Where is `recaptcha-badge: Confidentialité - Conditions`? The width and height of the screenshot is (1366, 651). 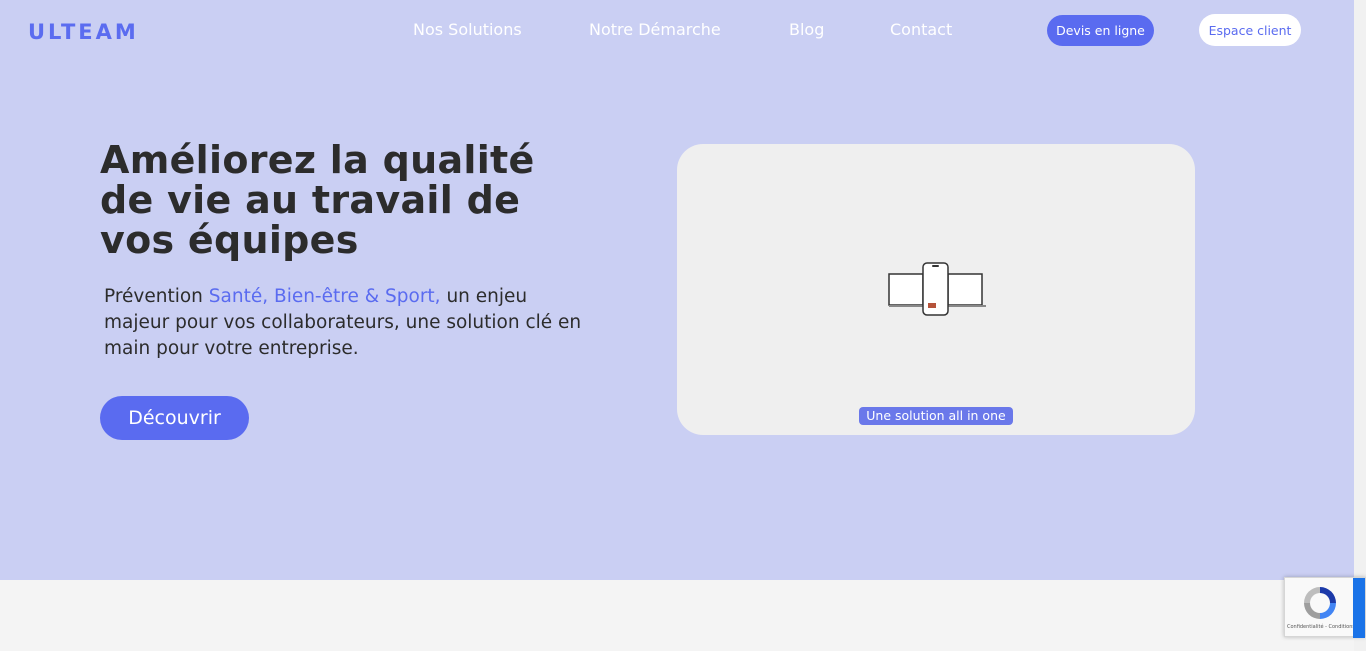 recaptcha-badge: Confidentialité - Conditions is located at coordinates (1325, 607).